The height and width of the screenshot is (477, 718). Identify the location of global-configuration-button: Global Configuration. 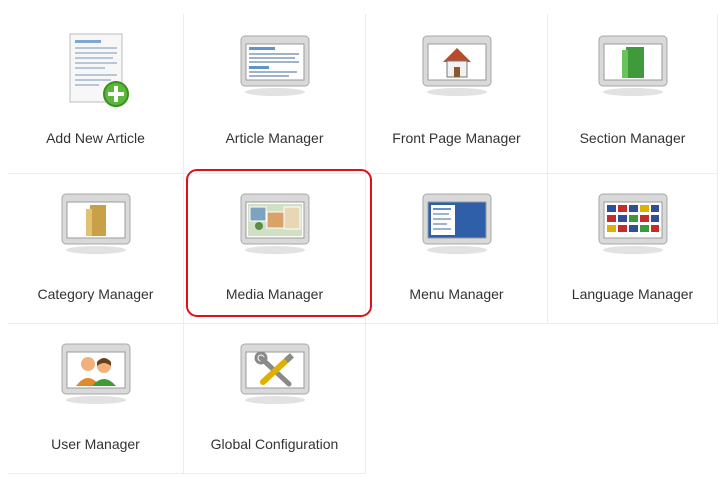
(275, 399).